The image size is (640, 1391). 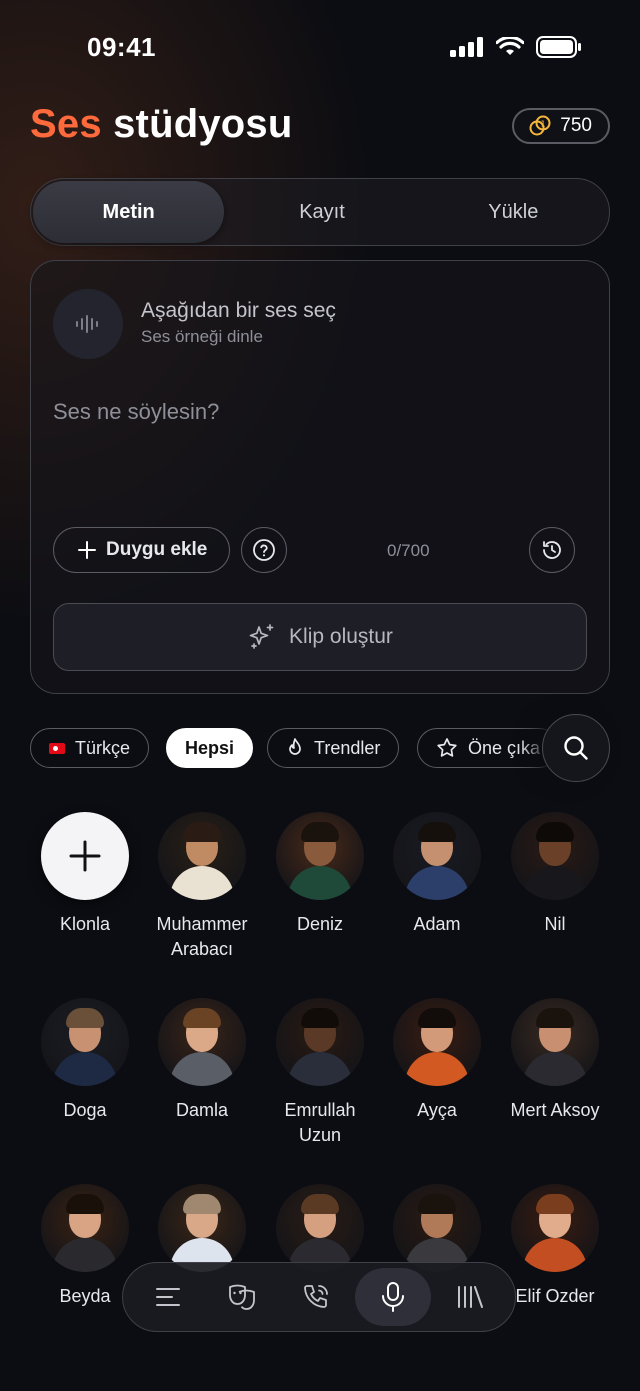 I want to click on voice-card: Emrullah Uzun, so click(x=320, y=1073).